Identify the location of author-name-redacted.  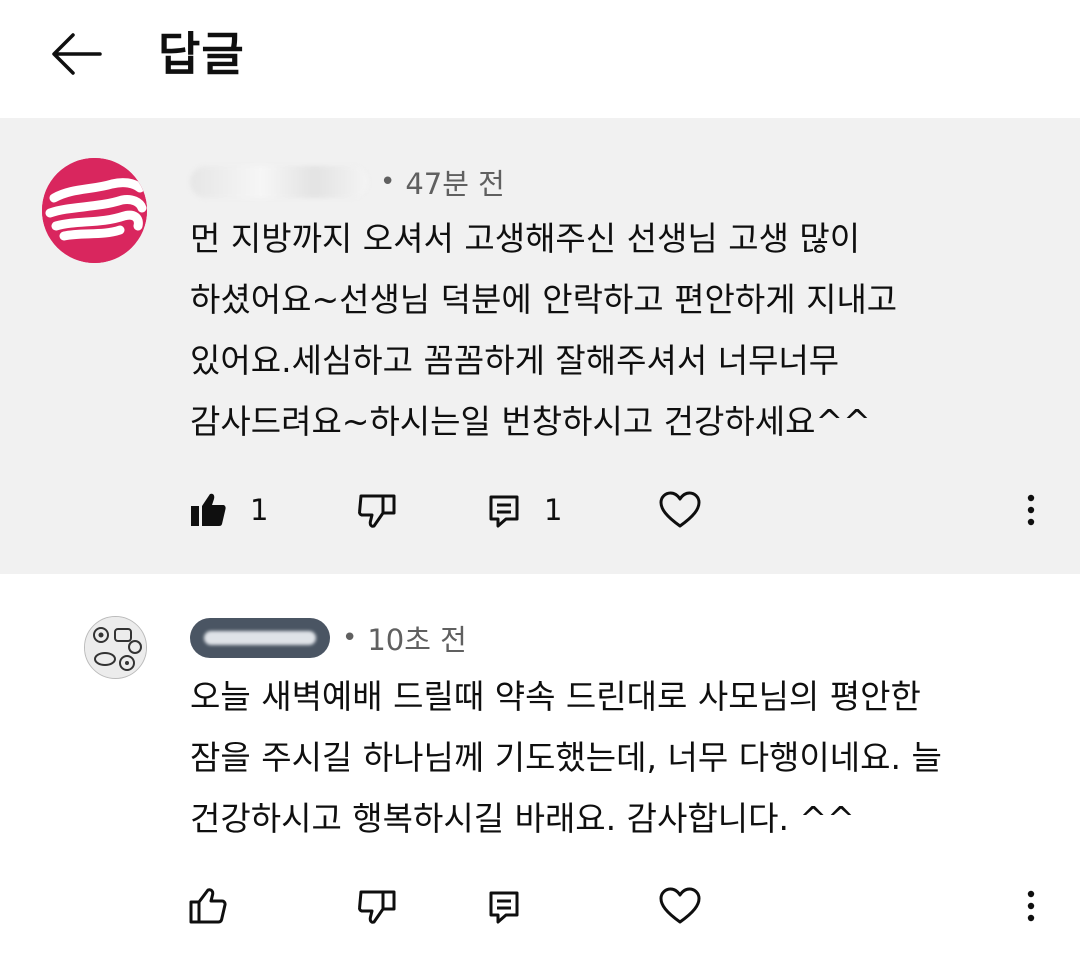
(279, 182).